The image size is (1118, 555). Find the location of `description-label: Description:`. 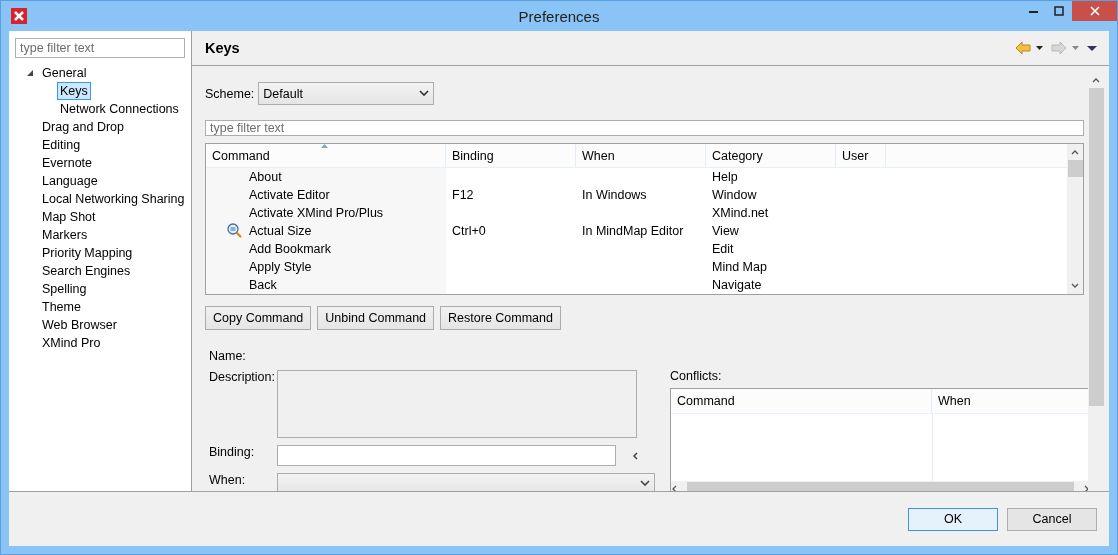

description-label: Description: is located at coordinates (242, 378).